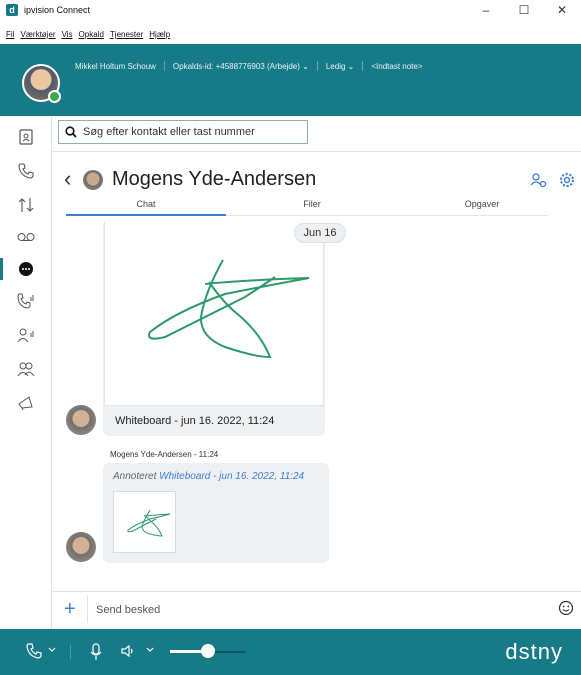 Image resolution: width=581 pixels, height=675 pixels. I want to click on whiteboard-image, so click(214, 314).